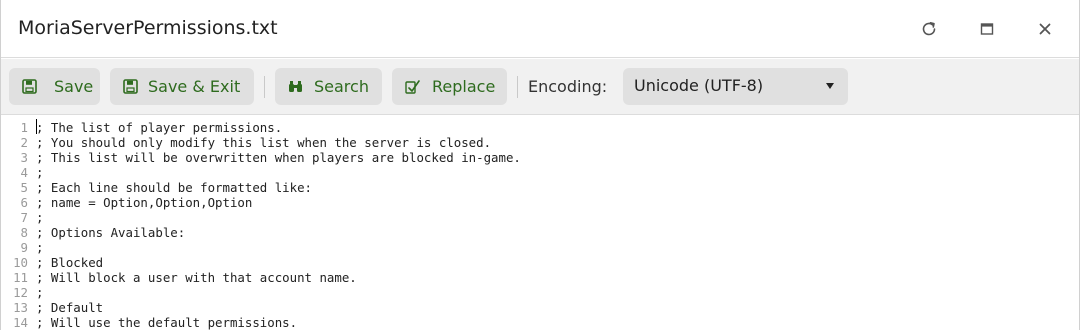  I want to click on line-number: 4, so click(24, 172).